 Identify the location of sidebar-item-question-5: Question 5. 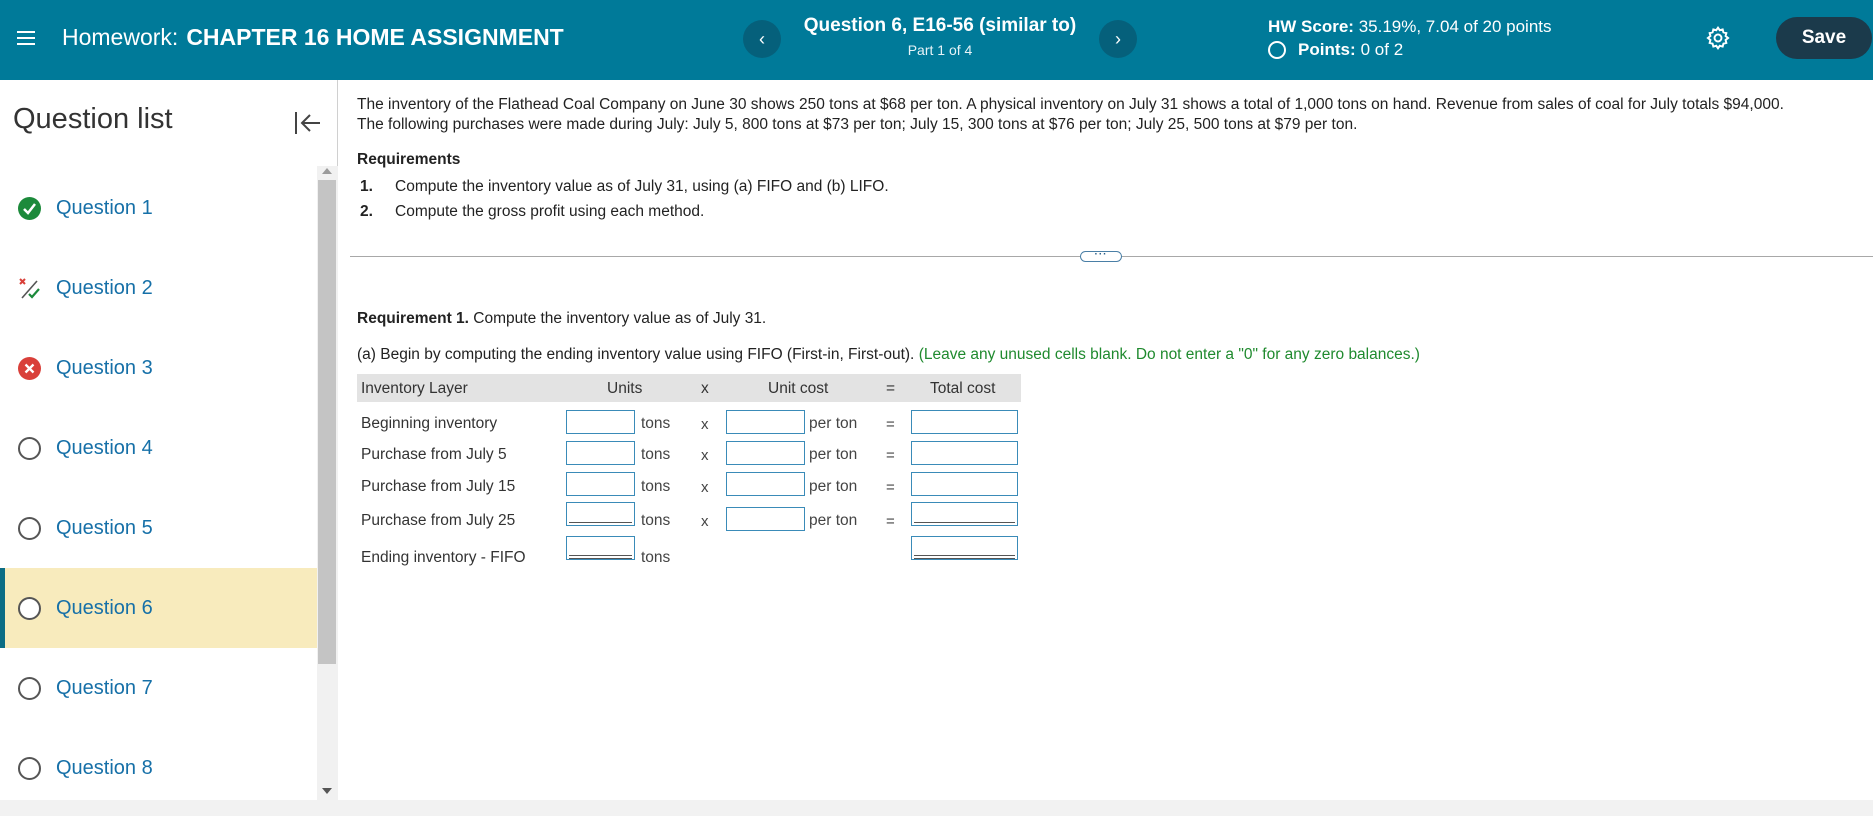
(158, 528).